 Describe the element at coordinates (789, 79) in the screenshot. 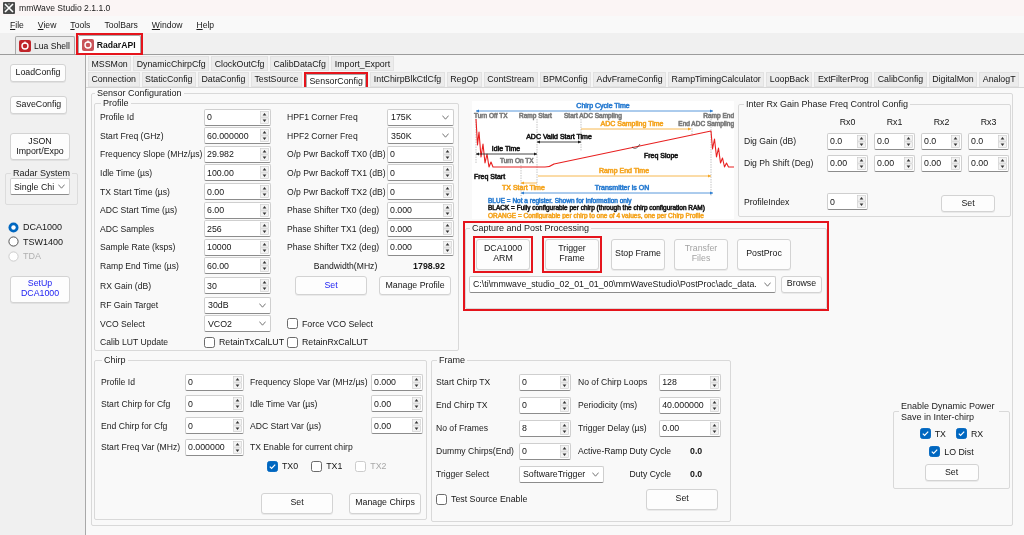

I see `page-tab: LoopBack` at that location.